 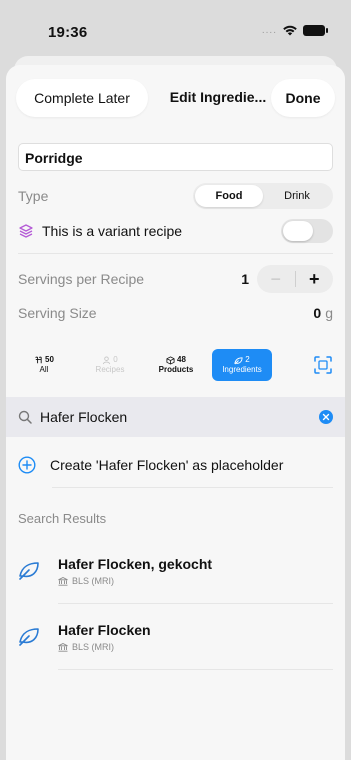 What do you see at coordinates (167, 465) in the screenshot?
I see `create-placeholder-label: Create 'Hafer Flocken' as placeholder` at bounding box center [167, 465].